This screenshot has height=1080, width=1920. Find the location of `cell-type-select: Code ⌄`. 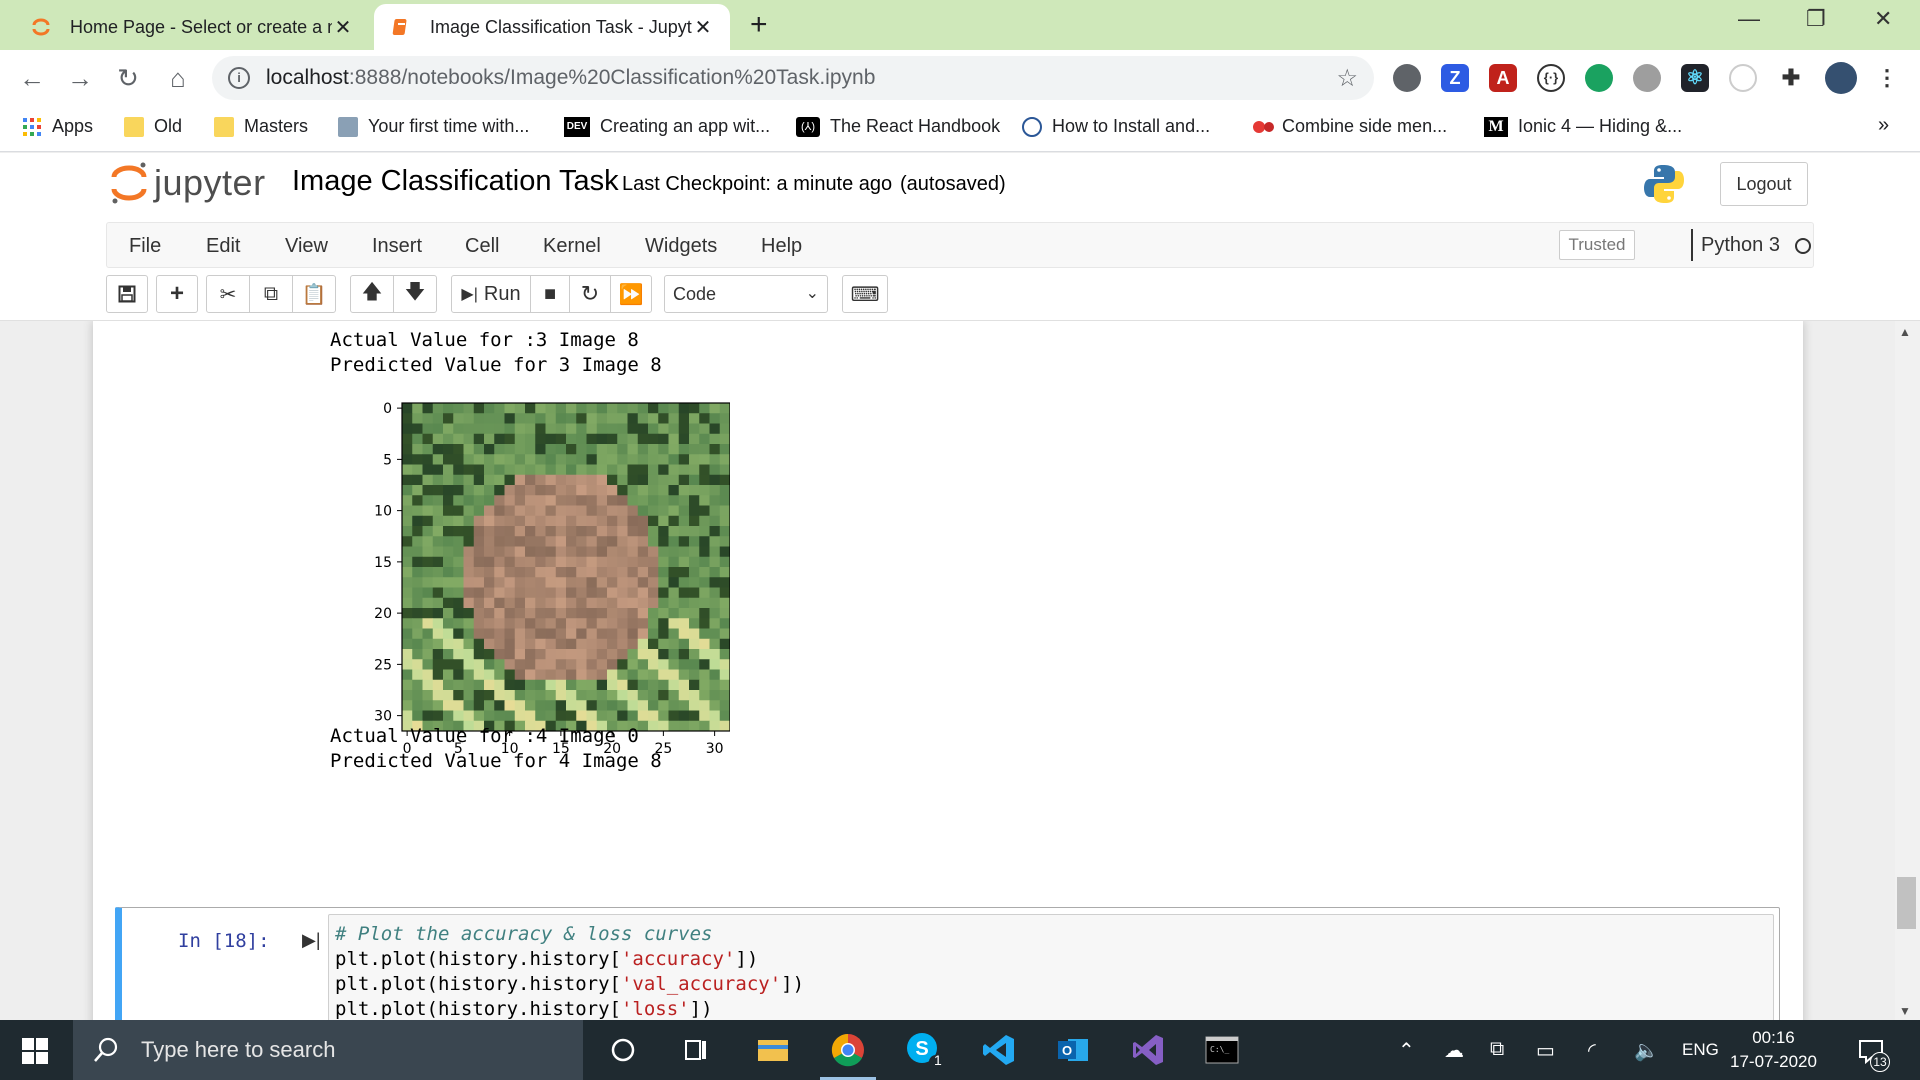

cell-type-select: Code ⌄ is located at coordinates (746, 294).